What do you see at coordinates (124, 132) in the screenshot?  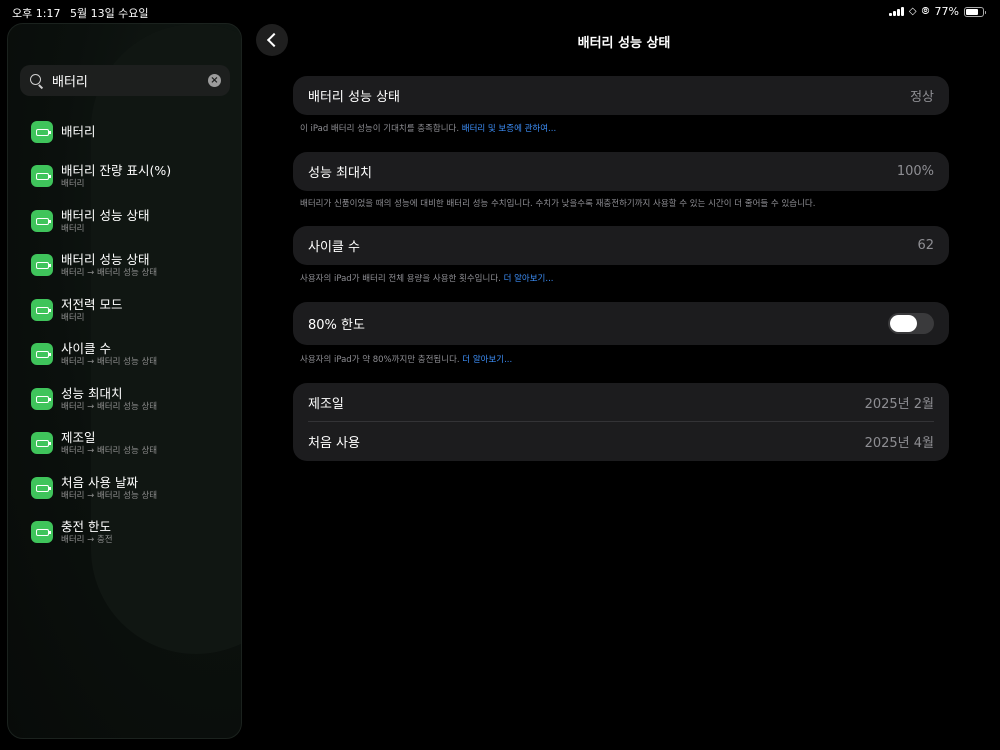 I see `result-item-battery: 배터리` at bounding box center [124, 132].